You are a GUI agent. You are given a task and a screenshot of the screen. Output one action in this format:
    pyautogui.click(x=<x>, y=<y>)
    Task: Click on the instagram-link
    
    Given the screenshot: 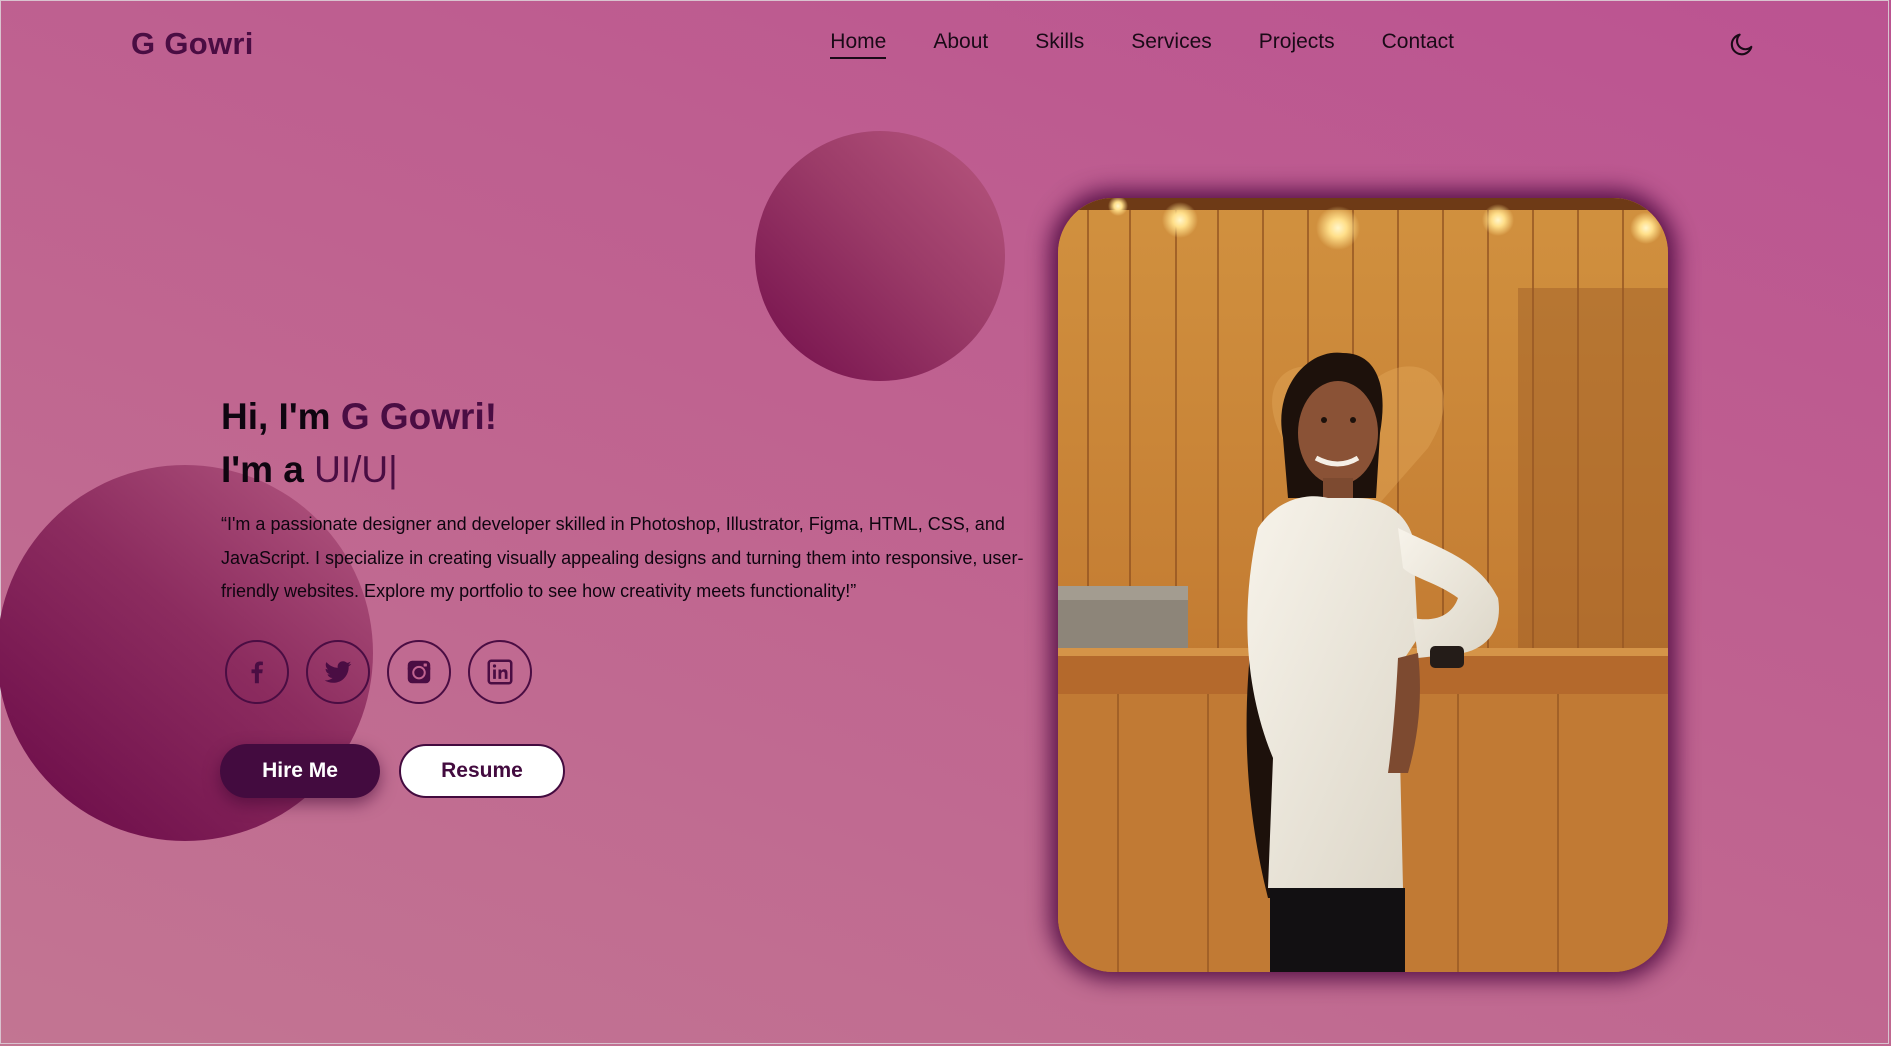 What is the action you would take?
    pyautogui.click(x=419, y=672)
    